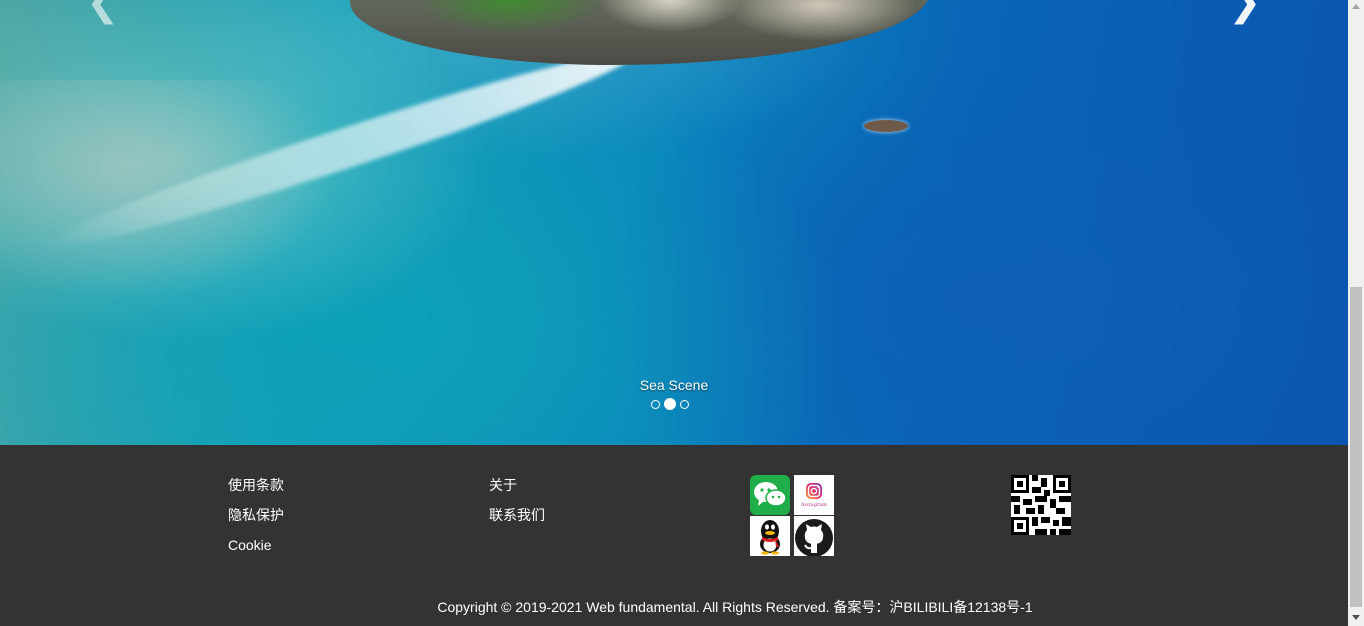 The image size is (1364, 626). I want to click on instagram-wordmark: Instagram, so click(814, 505).